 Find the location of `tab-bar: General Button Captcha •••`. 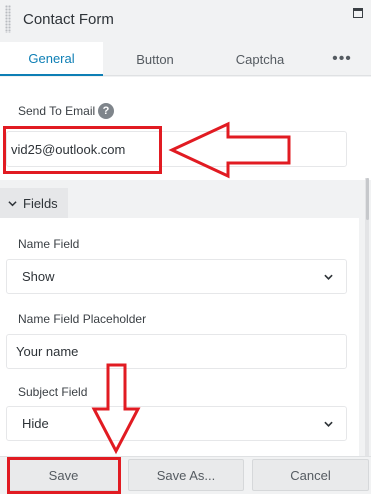

tab-bar: General Button Captcha ••• is located at coordinates (185, 59).